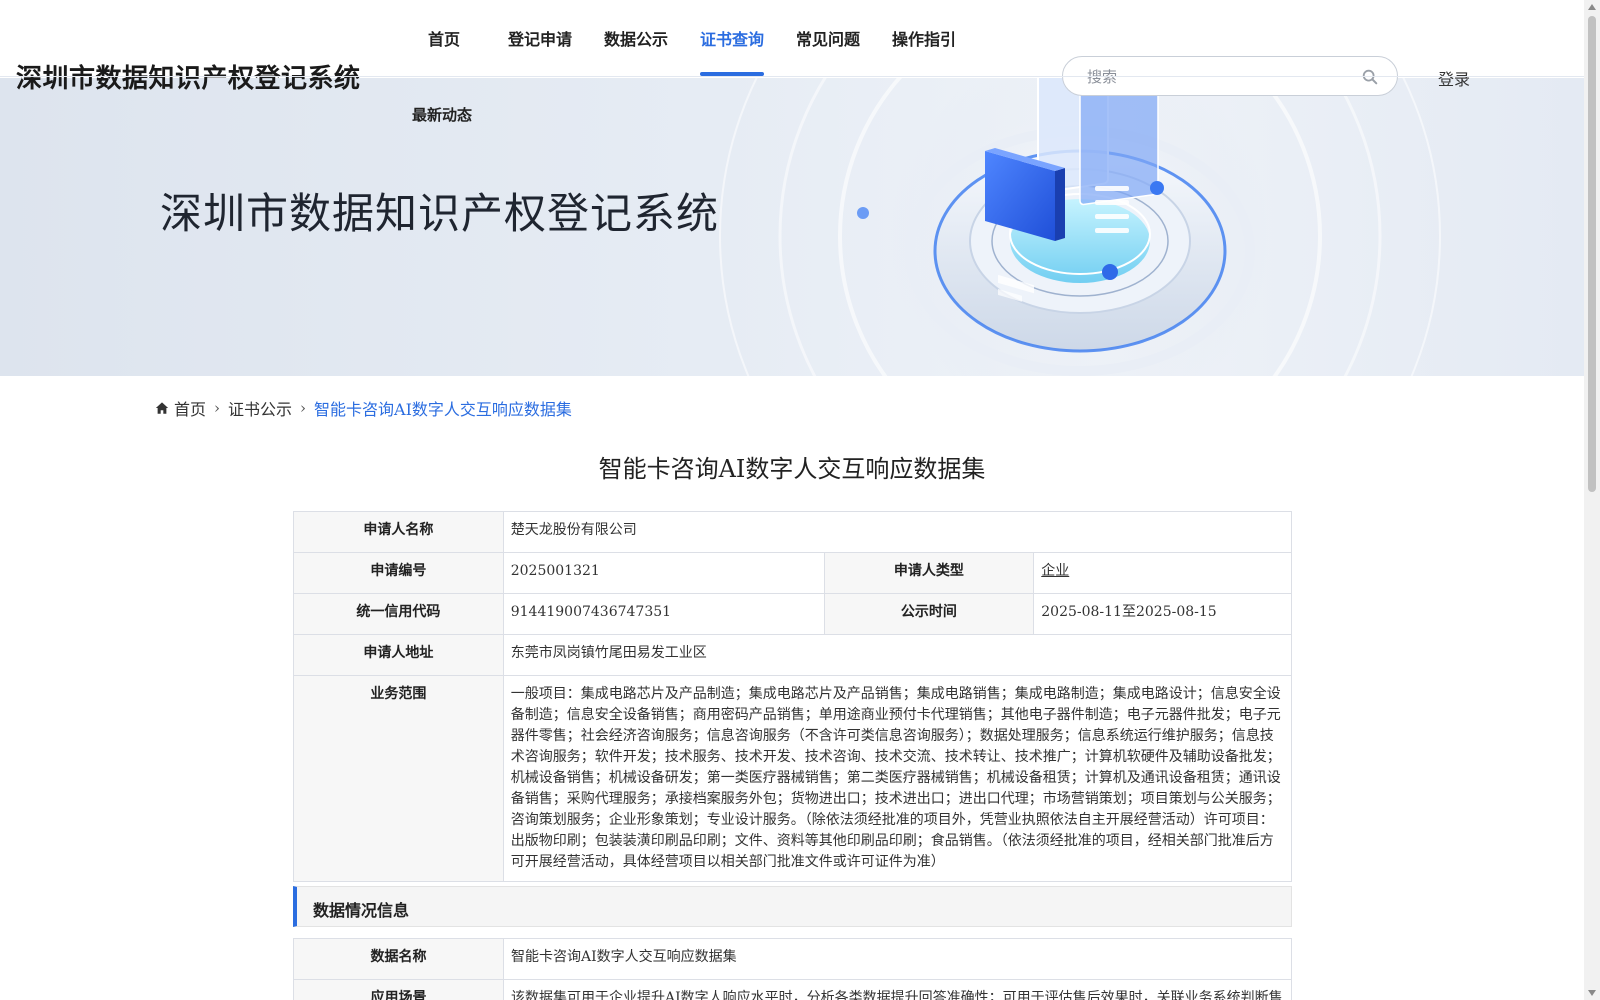 The height and width of the screenshot is (1000, 1600). What do you see at coordinates (732, 38) in the screenshot?
I see `nav-certificate-query: 证书查询` at bounding box center [732, 38].